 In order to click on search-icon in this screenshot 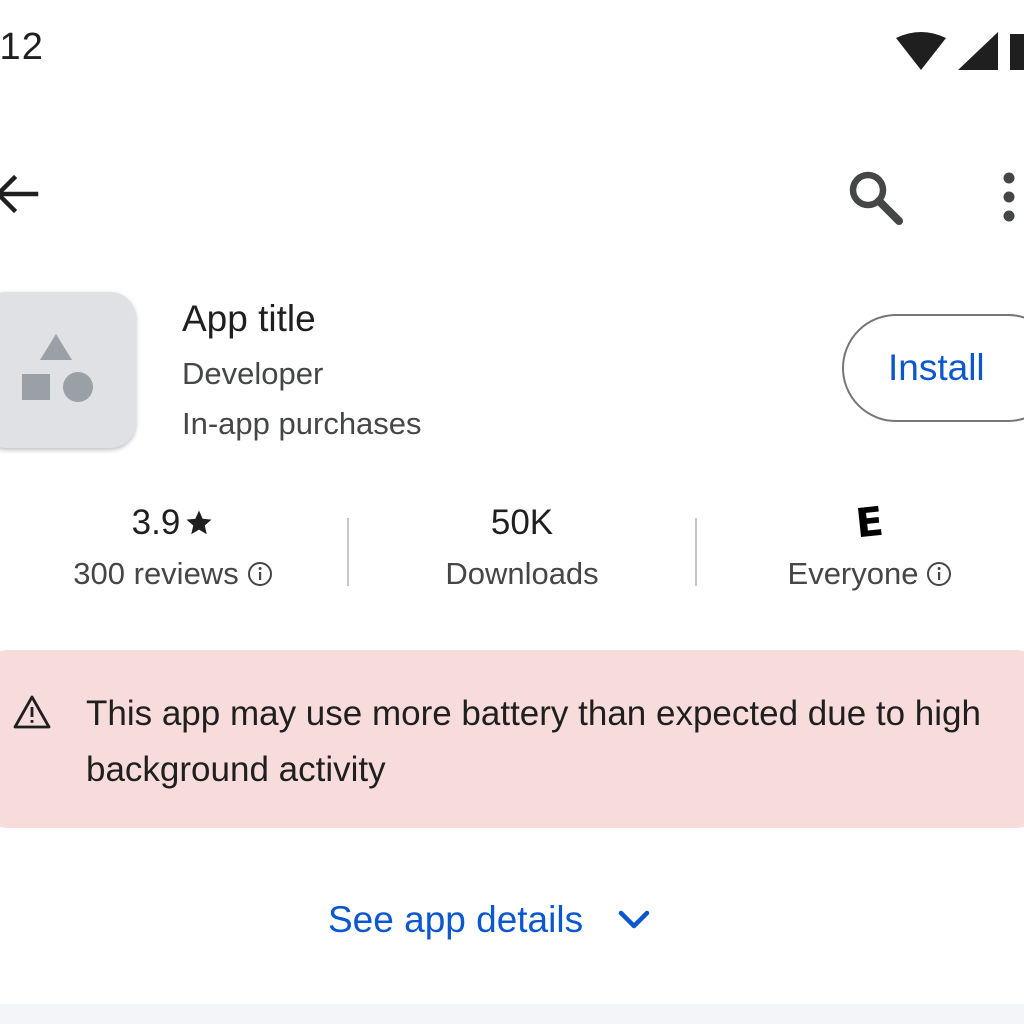, I will do `click(876, 198)`.